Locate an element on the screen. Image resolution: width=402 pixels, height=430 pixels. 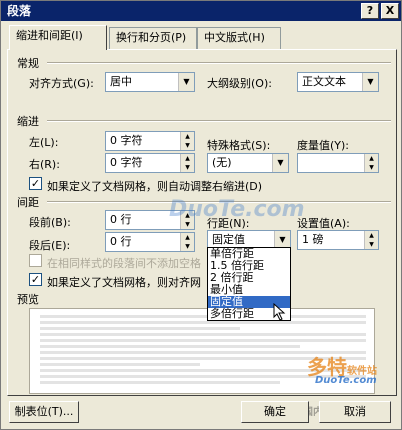
outline-level-label: 大纲级别(O): is located at coordinates (239, 83).